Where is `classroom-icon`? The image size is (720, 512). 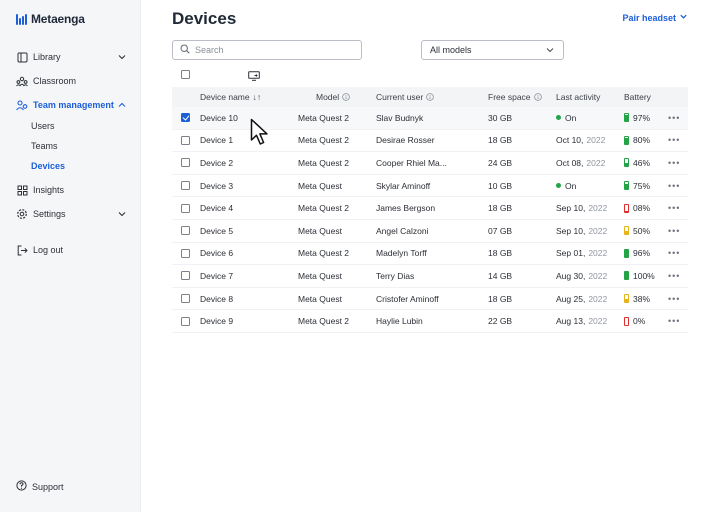 classroom-icon is located at coordinates (22, 81).